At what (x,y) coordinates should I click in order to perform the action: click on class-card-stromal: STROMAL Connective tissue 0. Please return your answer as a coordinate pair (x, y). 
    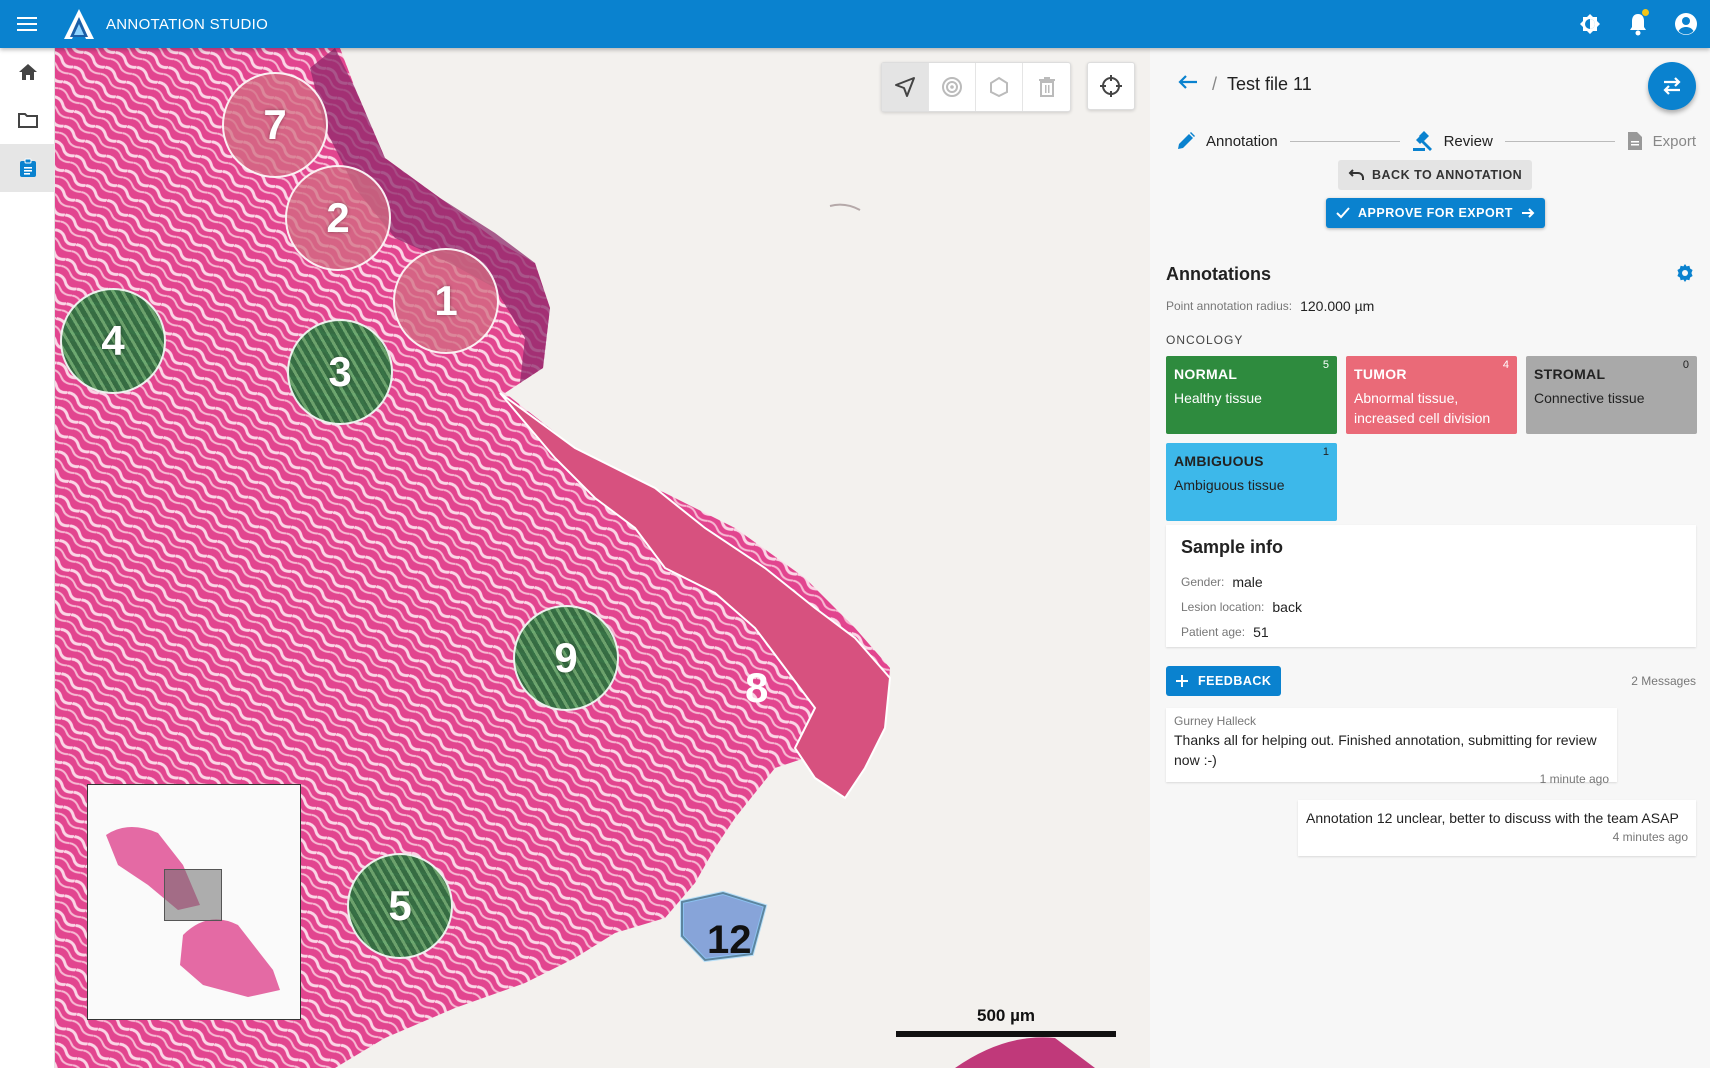
    Looking at the image, I should click on (1611, 395).